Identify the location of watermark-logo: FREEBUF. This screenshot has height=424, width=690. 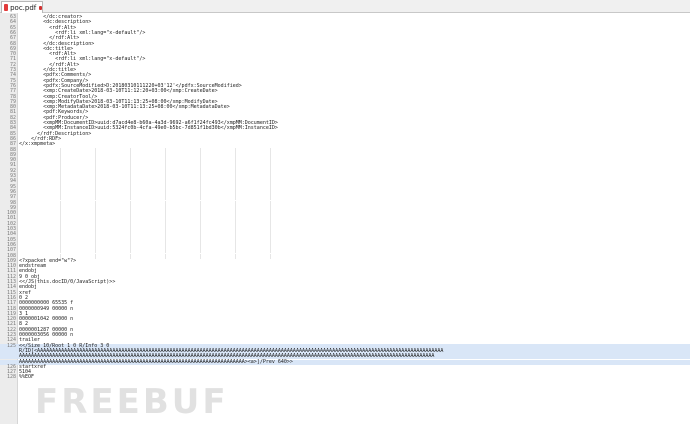
(132, 402).